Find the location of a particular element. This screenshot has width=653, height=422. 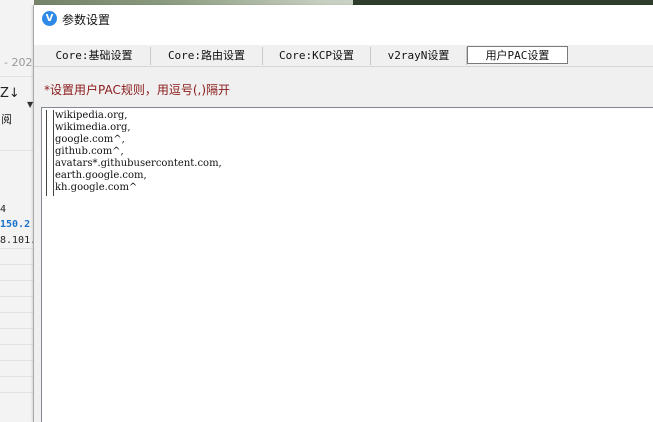

background-date-text: - 202 is located at coordinates (18, 62).